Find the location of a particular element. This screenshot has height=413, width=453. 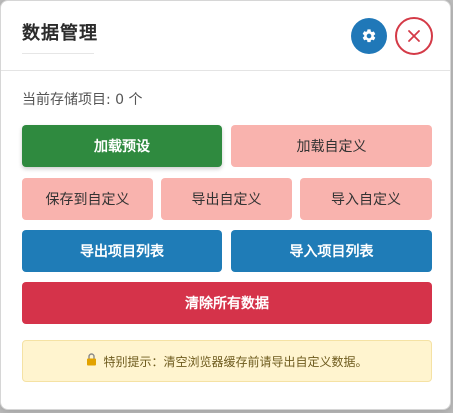

close-button is located at coordinates (414, 36).